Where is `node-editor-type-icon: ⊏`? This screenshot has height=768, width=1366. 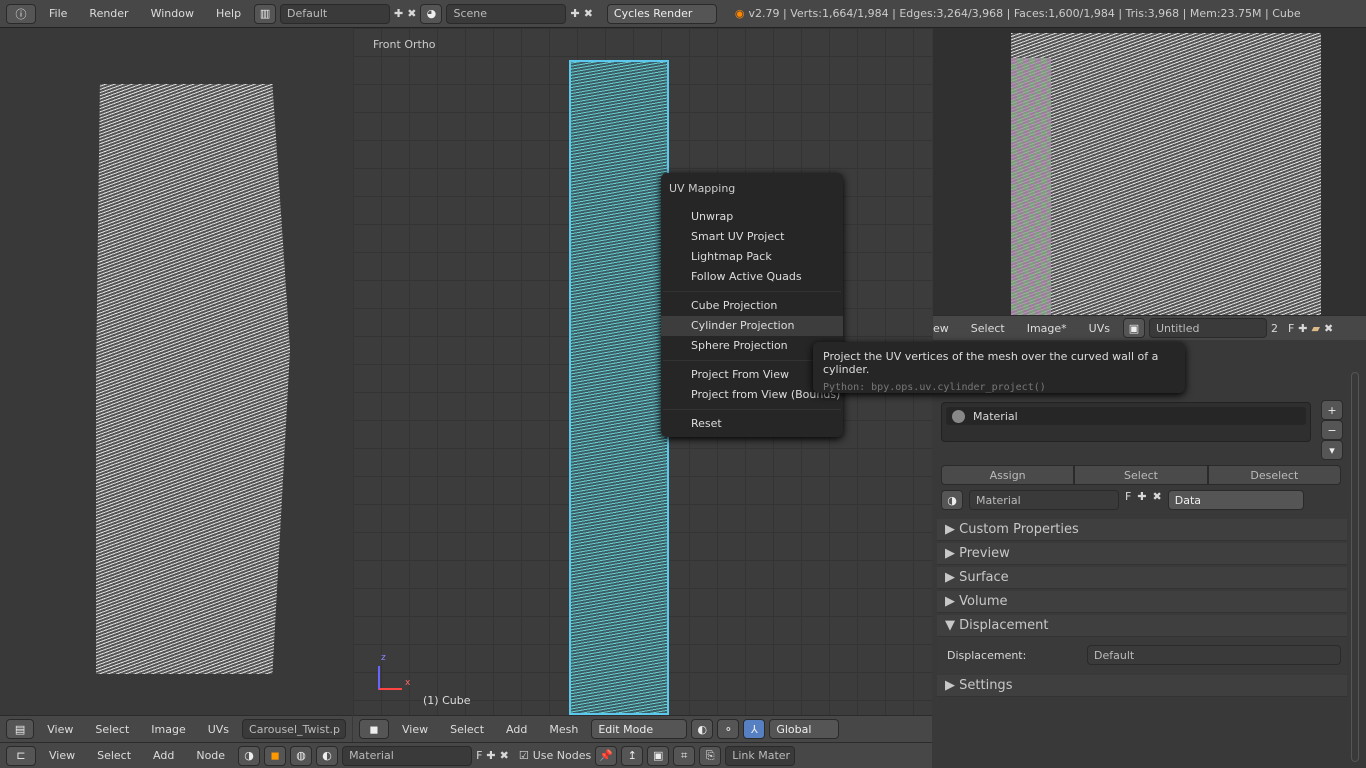 node-editor-type-icon: ⊏ is located at coordinates (21, 755).